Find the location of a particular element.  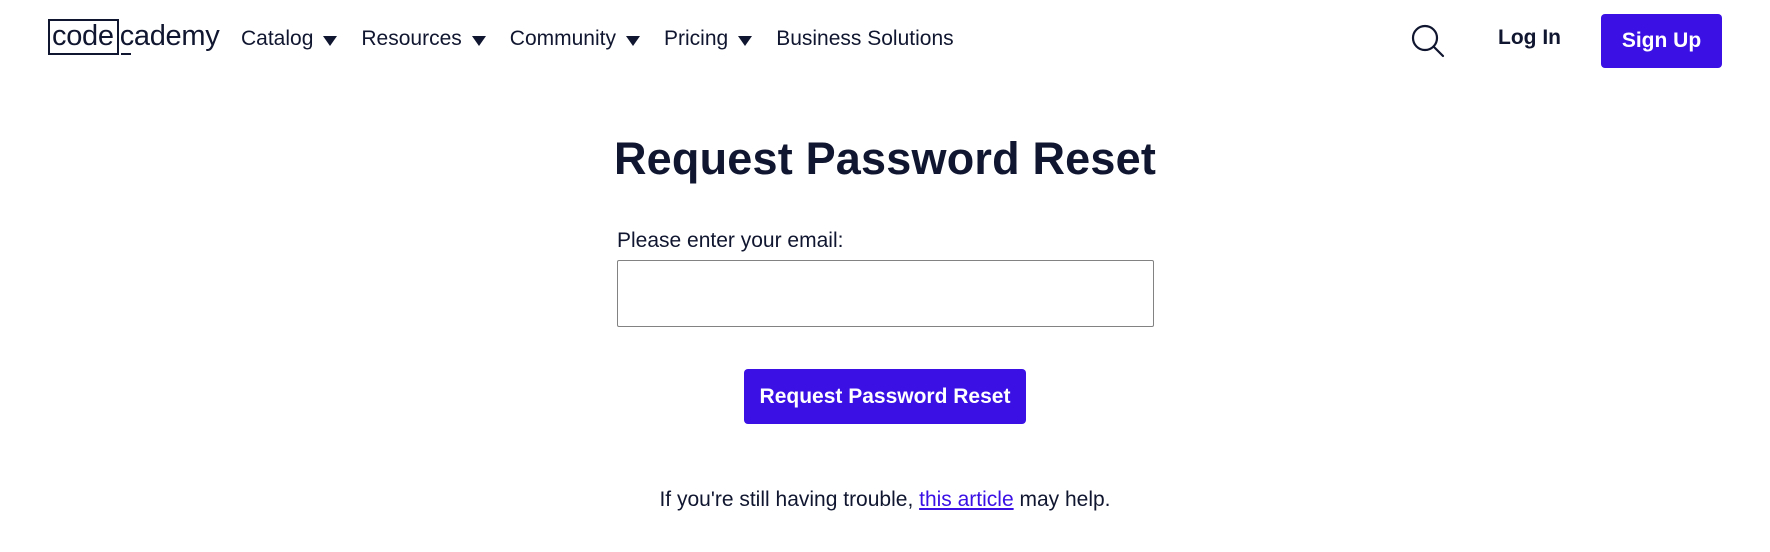

help-text-prefix: If you're still having trouble, is located at coordinates (789, 499).